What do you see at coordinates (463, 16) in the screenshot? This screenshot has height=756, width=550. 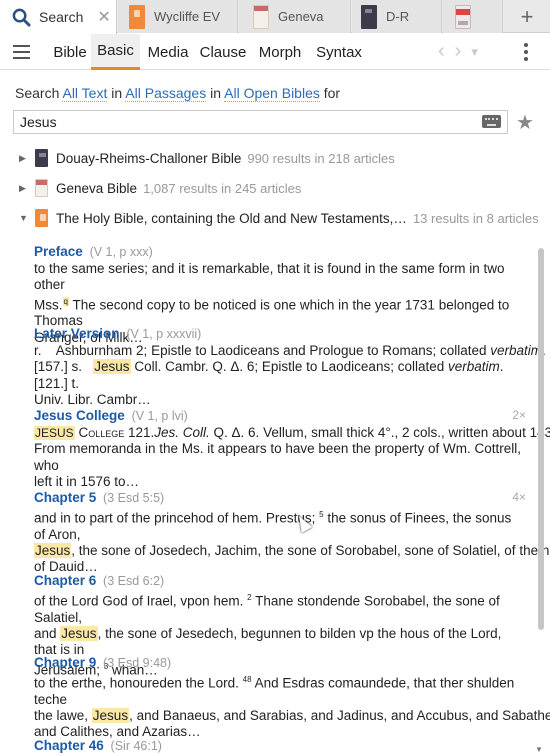 I see `book-cover-pink-icon` at bounding box center [463, 16].